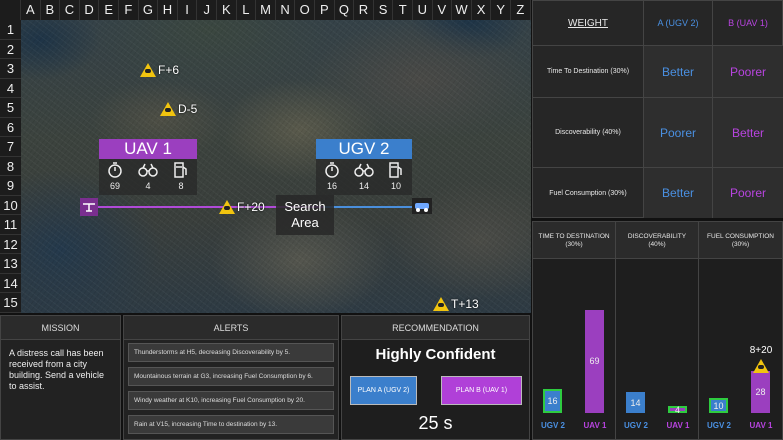 The image size is (783, 440). What do you see at coordinates (89, 10) in the screenshot?
I see `grid-column-d: D` at bounding box center [89, 10].